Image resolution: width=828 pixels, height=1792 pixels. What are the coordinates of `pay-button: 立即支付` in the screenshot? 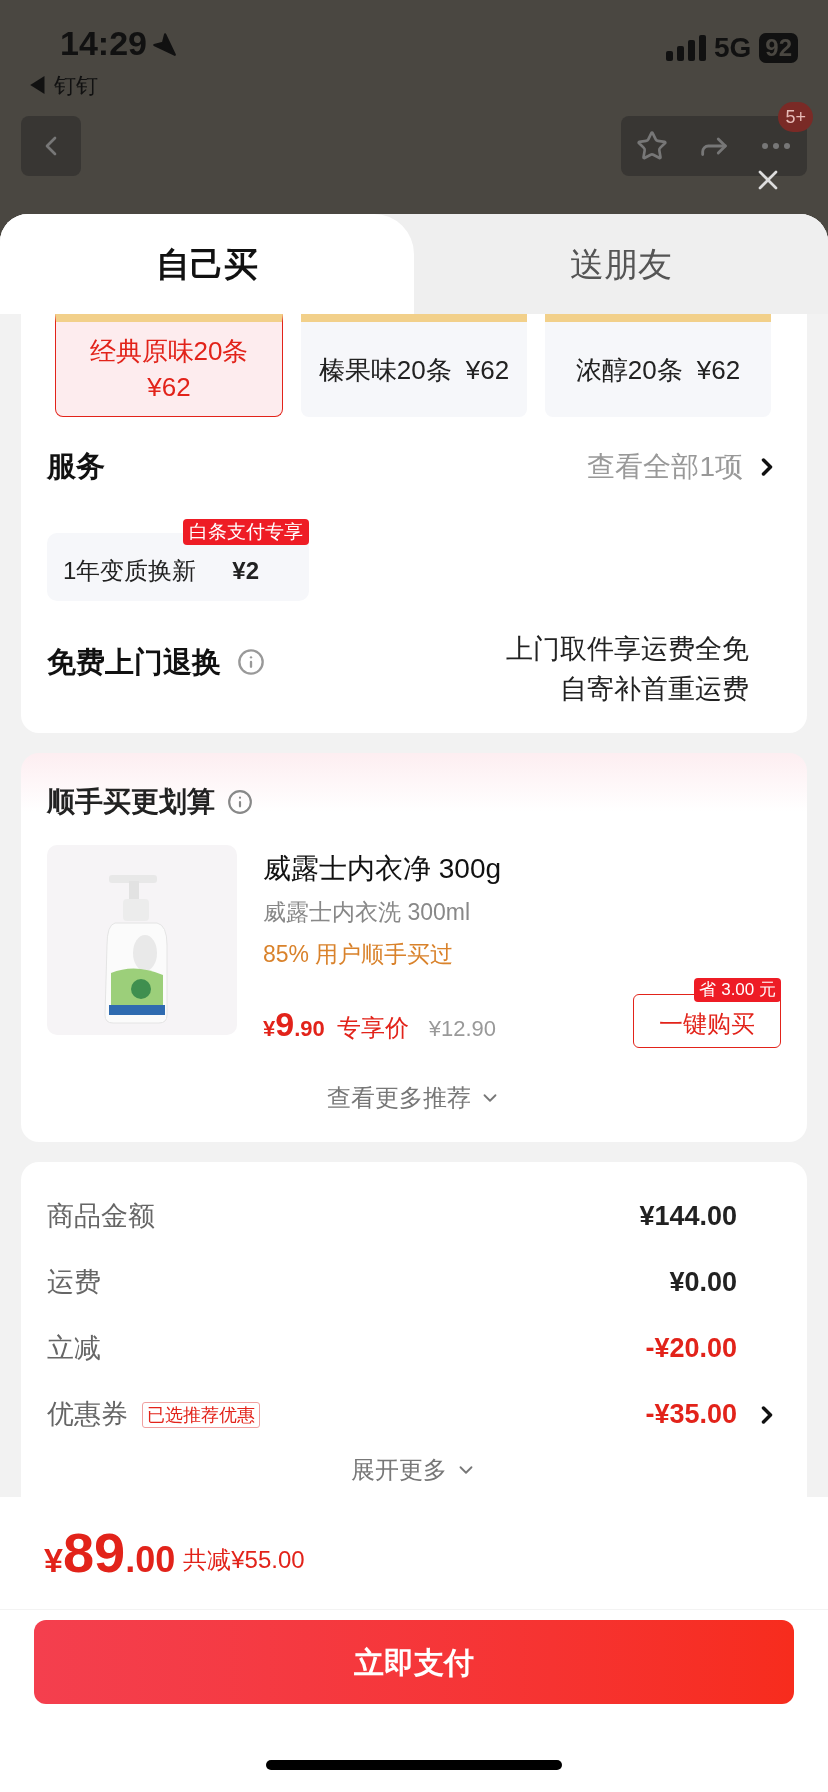 It's located at (414, 1662).